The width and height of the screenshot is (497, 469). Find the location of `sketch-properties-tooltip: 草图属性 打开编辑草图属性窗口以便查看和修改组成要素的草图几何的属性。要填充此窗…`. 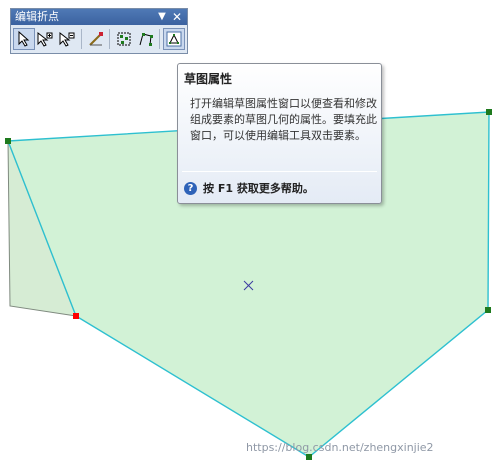

sketch-properties-tooltip: 草图属性 打开编辑草图属性窗口以便查看和修改组成要素的草图几何的属性。要填充此窗… is located at coordinates (279, 133).